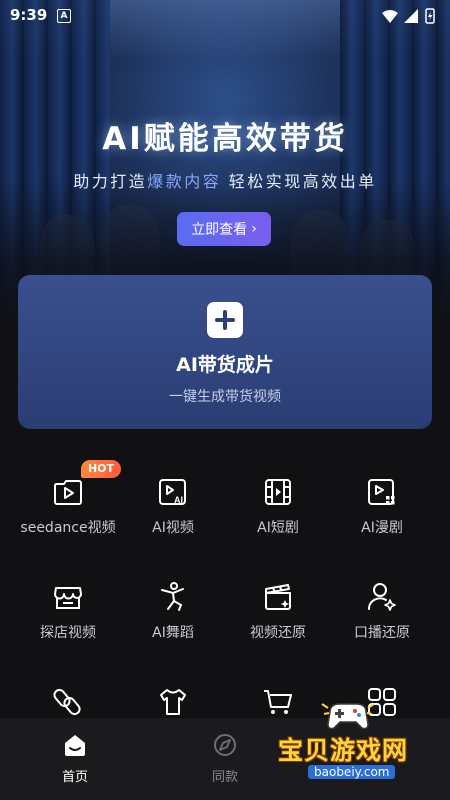  I want to click on feature-label: AI漫剧, so click(382, 528).